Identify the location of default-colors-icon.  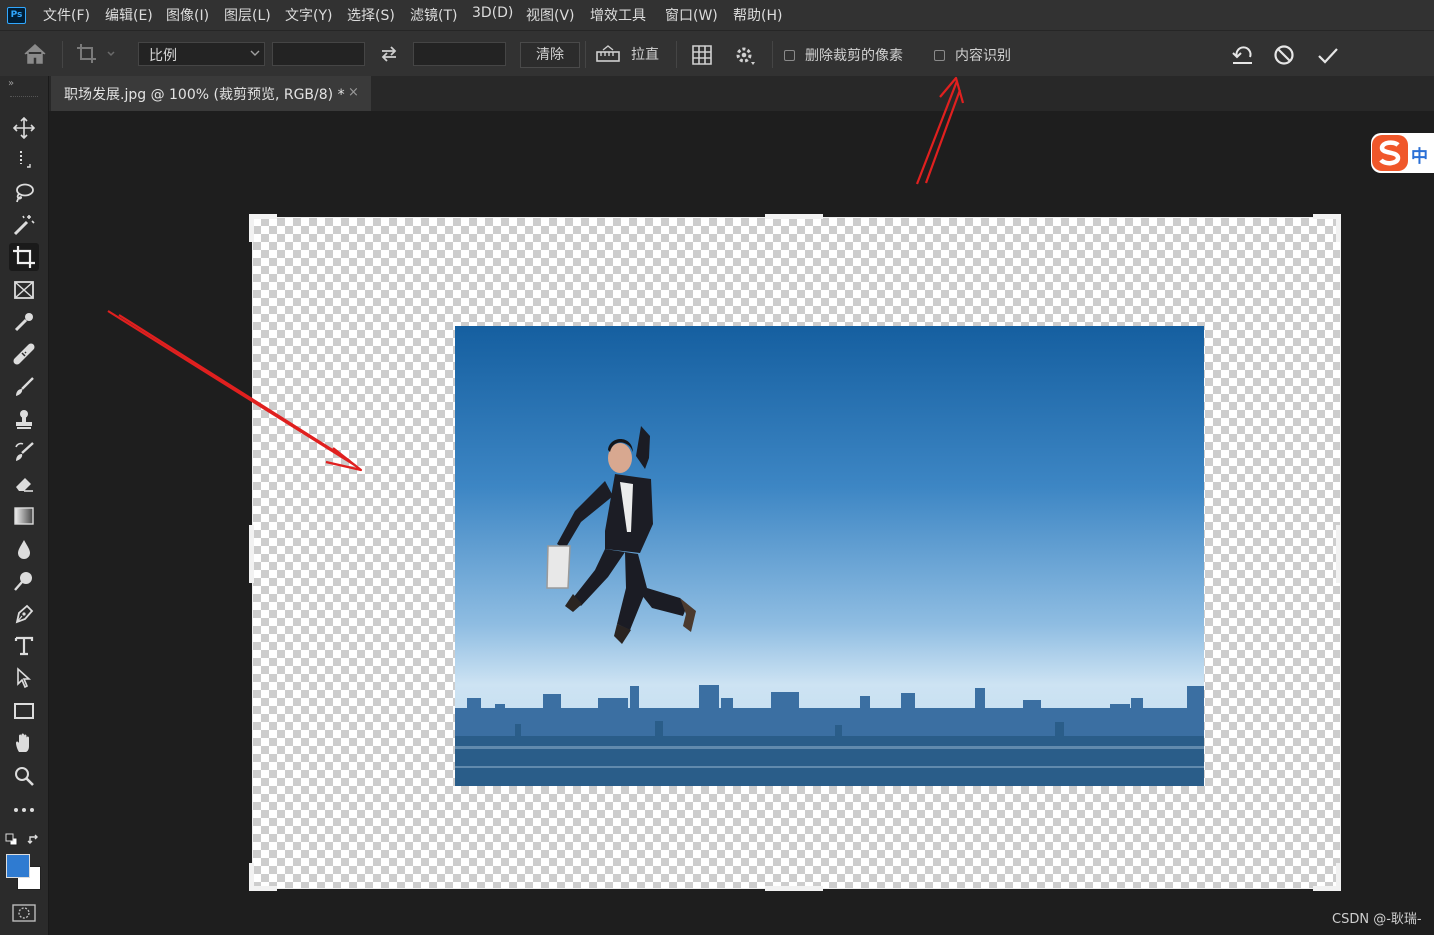
(12, 842).